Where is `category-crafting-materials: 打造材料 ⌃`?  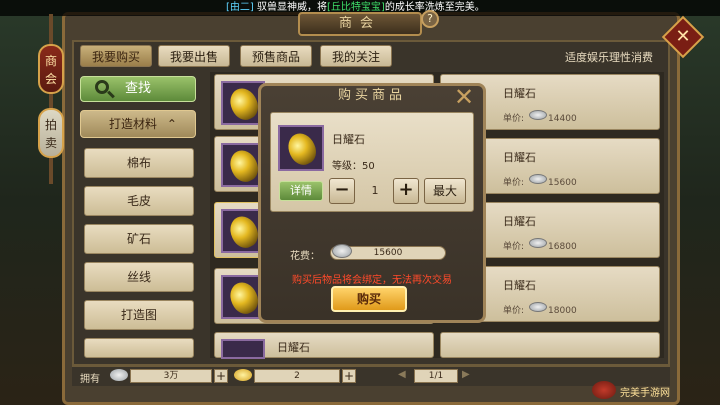 category-crafting-materials: 打造材料 ⌃ is located at coordinates (138, 124).